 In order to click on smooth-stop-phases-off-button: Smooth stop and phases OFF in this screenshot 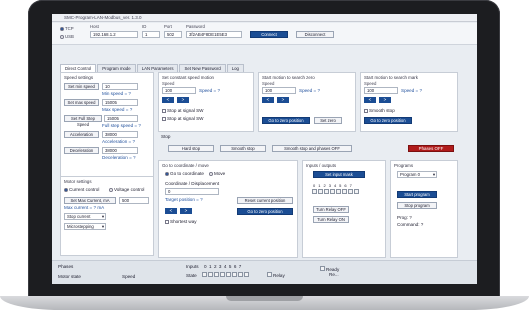, I will do `click(312, 148)`.